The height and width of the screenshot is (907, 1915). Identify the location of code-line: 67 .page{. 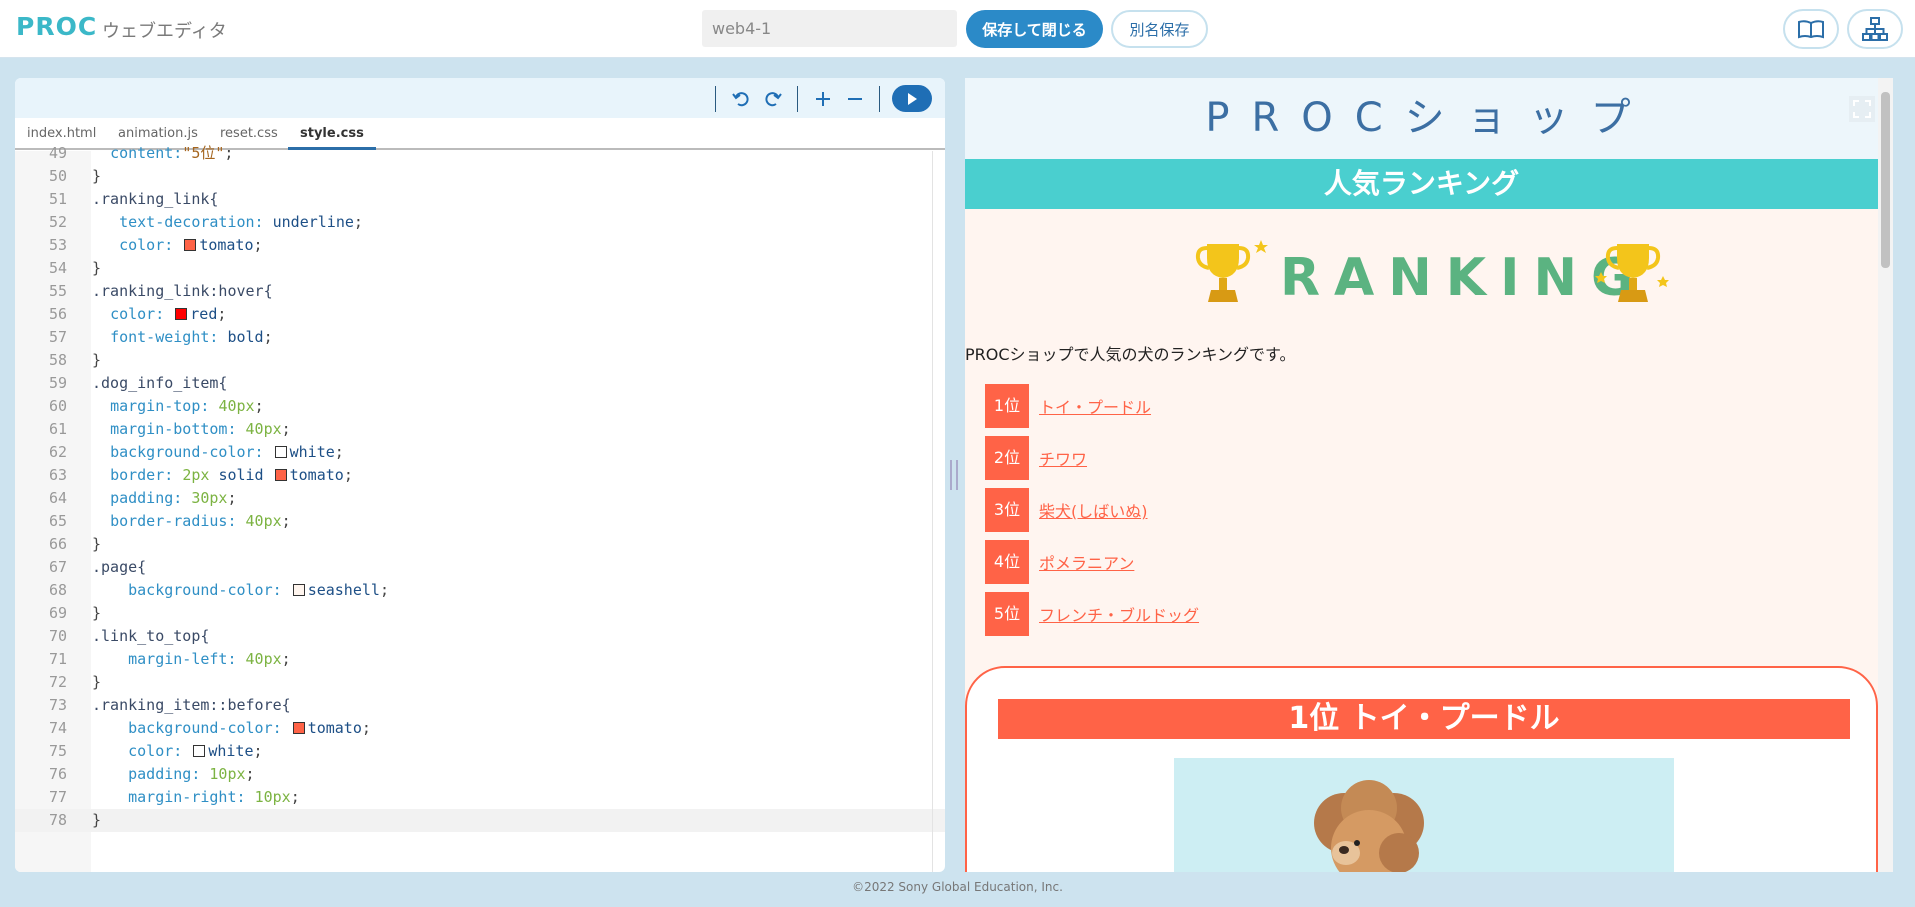
(480, 567).